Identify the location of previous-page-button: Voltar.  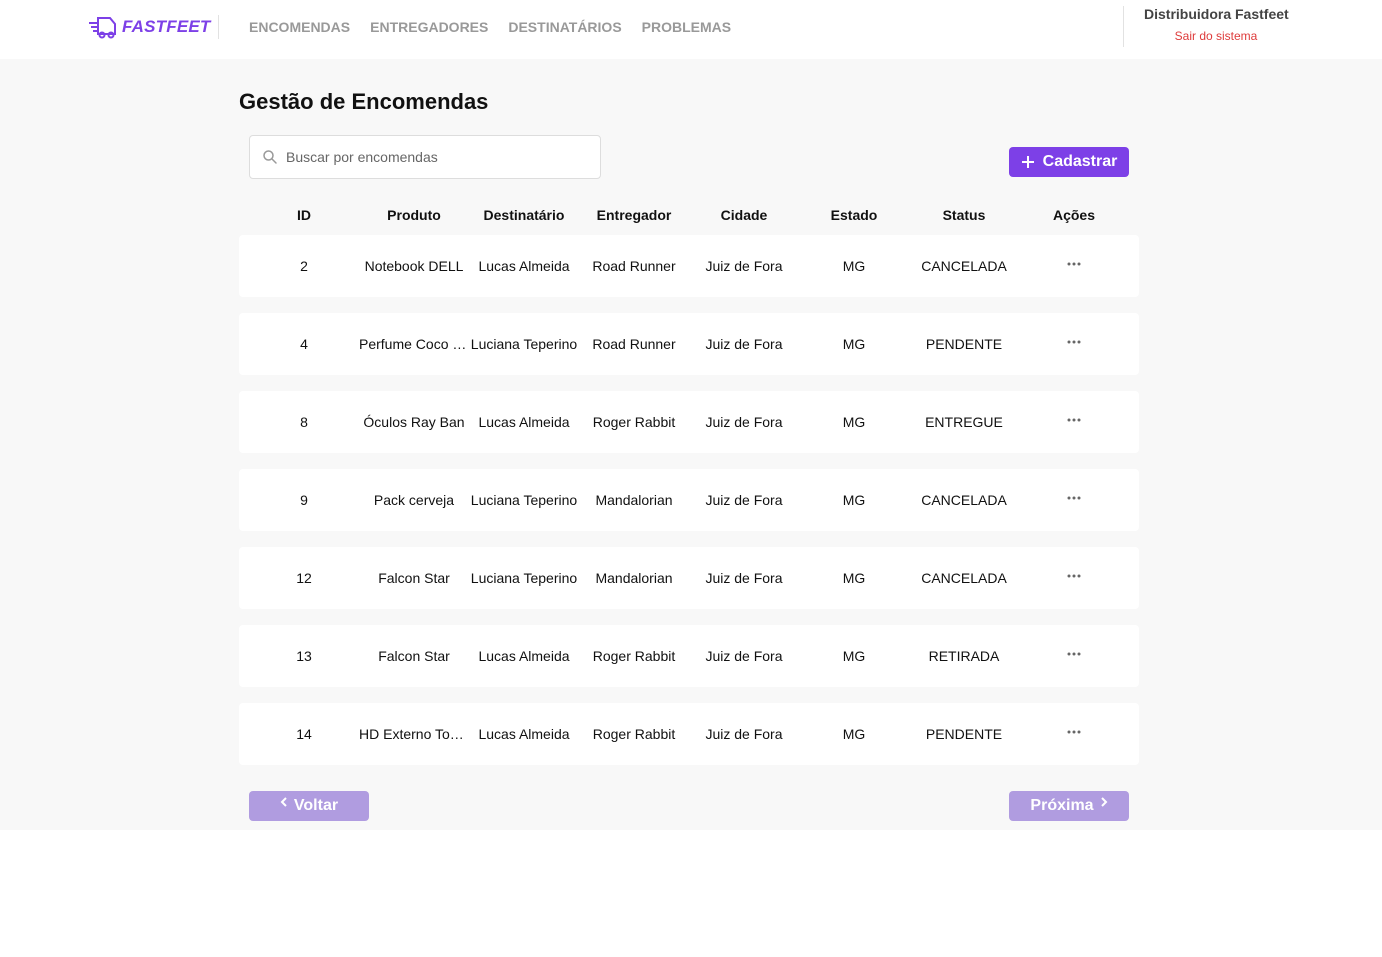
(309, 806).